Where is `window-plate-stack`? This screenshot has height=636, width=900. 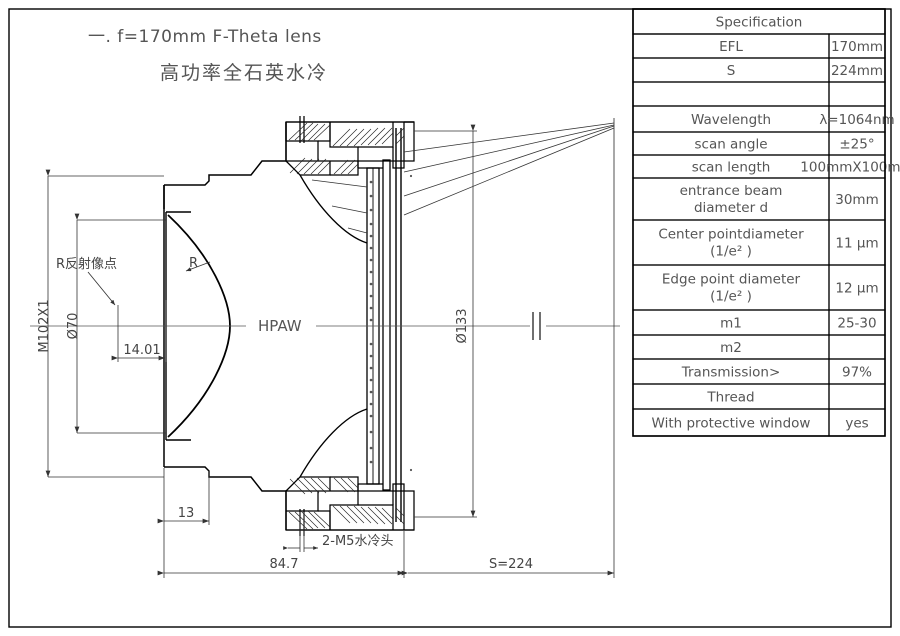
window-plate-stack is located at coordinates (389, 325).